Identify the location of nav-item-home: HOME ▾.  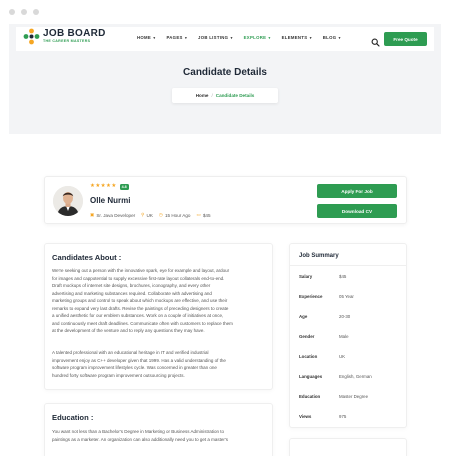
(146, 37).